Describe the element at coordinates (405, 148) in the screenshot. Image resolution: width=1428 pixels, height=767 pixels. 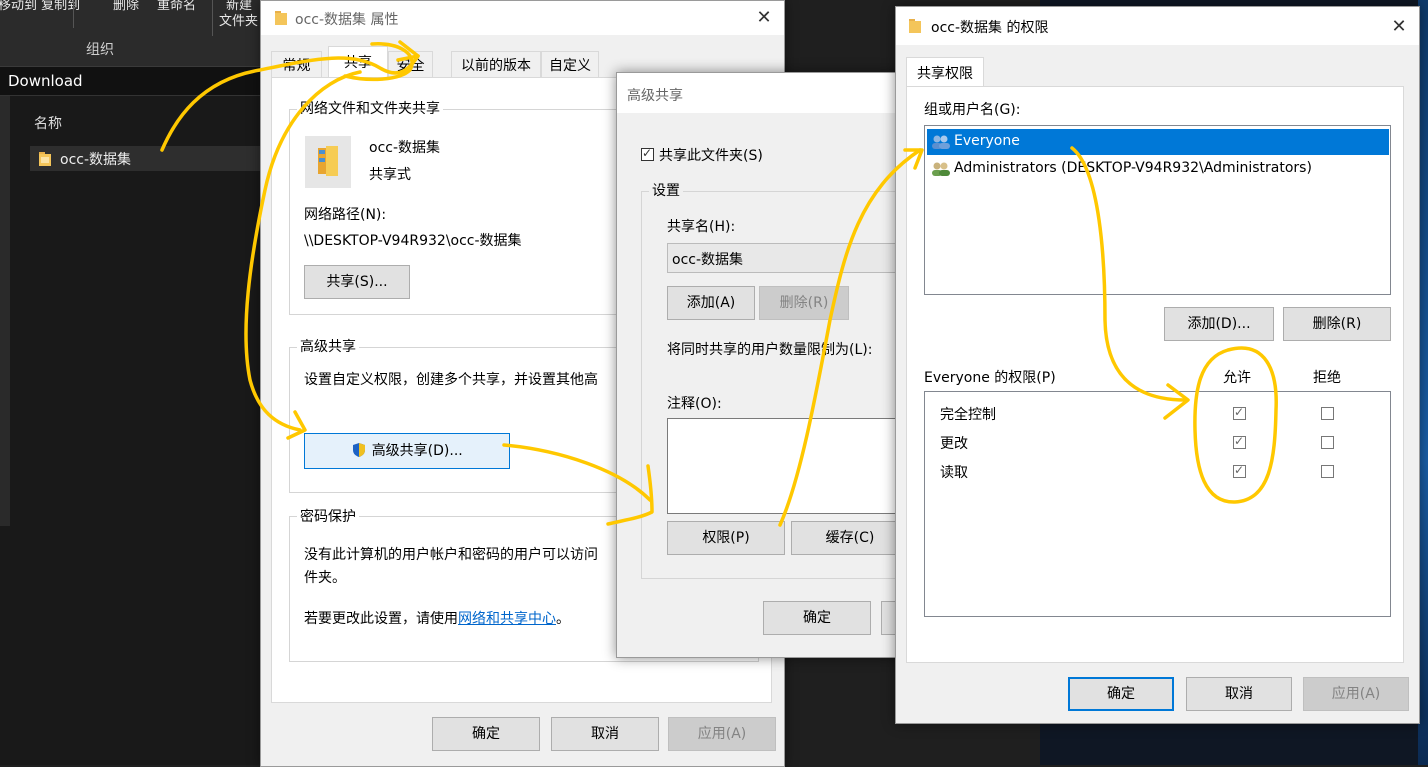
I see `folder-name: occ-数据集` at that location.